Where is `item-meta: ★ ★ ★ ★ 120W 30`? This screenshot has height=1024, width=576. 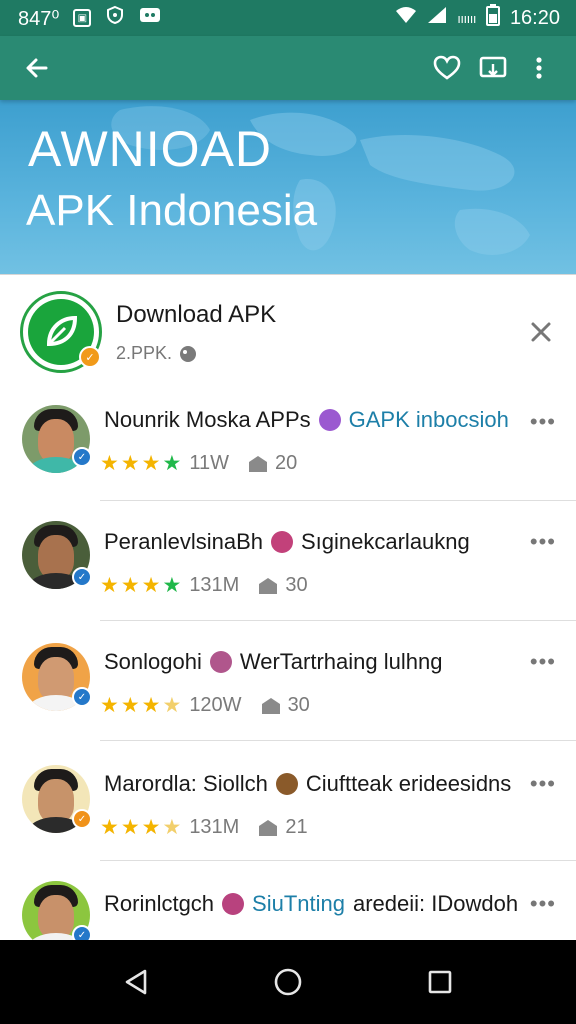 item-meta: ★ ★ ★ ★ 120W 30 is located at coordinates (205, 705).